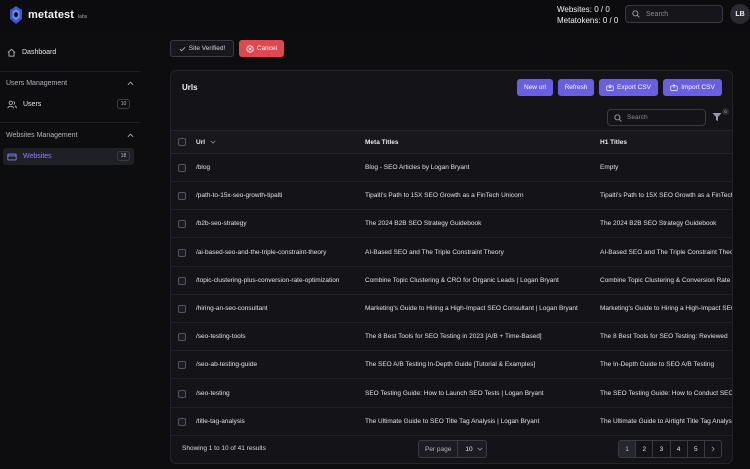 Image resolution: width=750 pixels, height=469 pixels. Describe the element at coordinates (182, 142) in the screenshot. I see `select-all-checkbox` at that location.